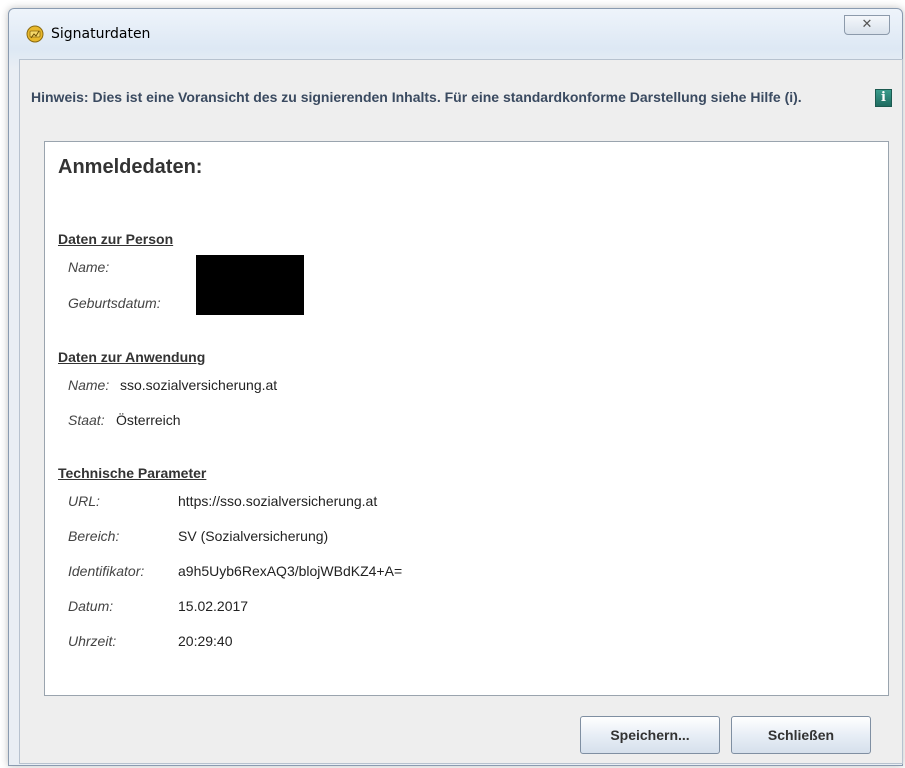  What do you see at coordinates (114, 303) in the screenshot?
I see `person-birthdate-label: Geburtsdatum:` at bounding box center [114, 303].